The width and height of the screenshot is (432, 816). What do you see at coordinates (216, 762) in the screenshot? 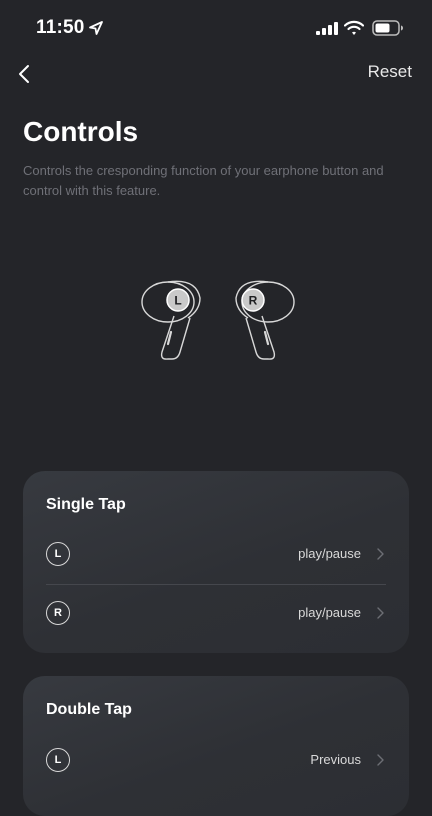
I see `double-tap-left-row: L Previous` at bounding box center [216, 762].